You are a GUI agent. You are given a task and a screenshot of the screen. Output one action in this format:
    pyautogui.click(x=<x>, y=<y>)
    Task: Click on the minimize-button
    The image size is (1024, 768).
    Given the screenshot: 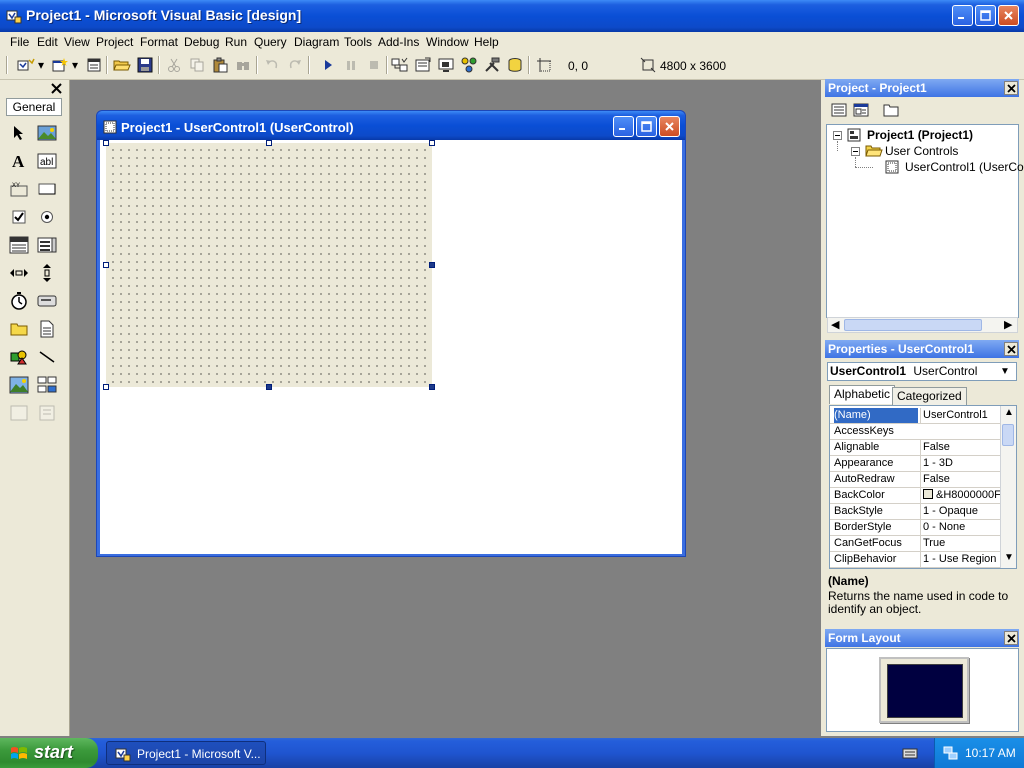 What is the action you would take?
    pyautogui.click(x=962, y=15)
    